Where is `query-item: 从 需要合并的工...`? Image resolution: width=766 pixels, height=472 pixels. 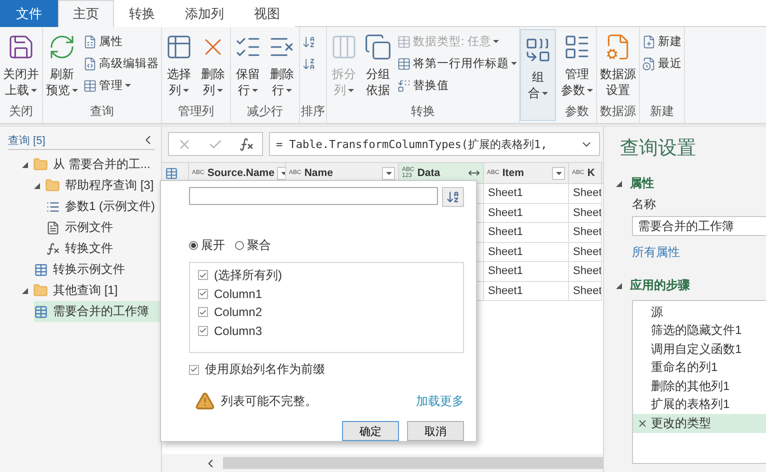
query-item: 从 需要合并的工... is located at coordinates (91, 164).